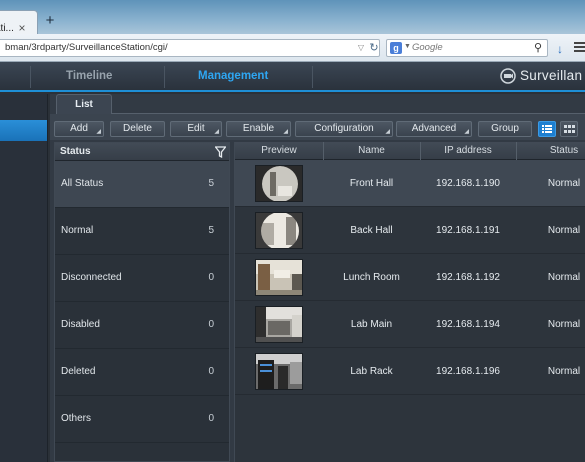 This screenshot has width=585, height=462. What do you see at coordinates (396, 48) in the screenshot?
I see `search-engine-icon: g` at bounding box center [396, 48].